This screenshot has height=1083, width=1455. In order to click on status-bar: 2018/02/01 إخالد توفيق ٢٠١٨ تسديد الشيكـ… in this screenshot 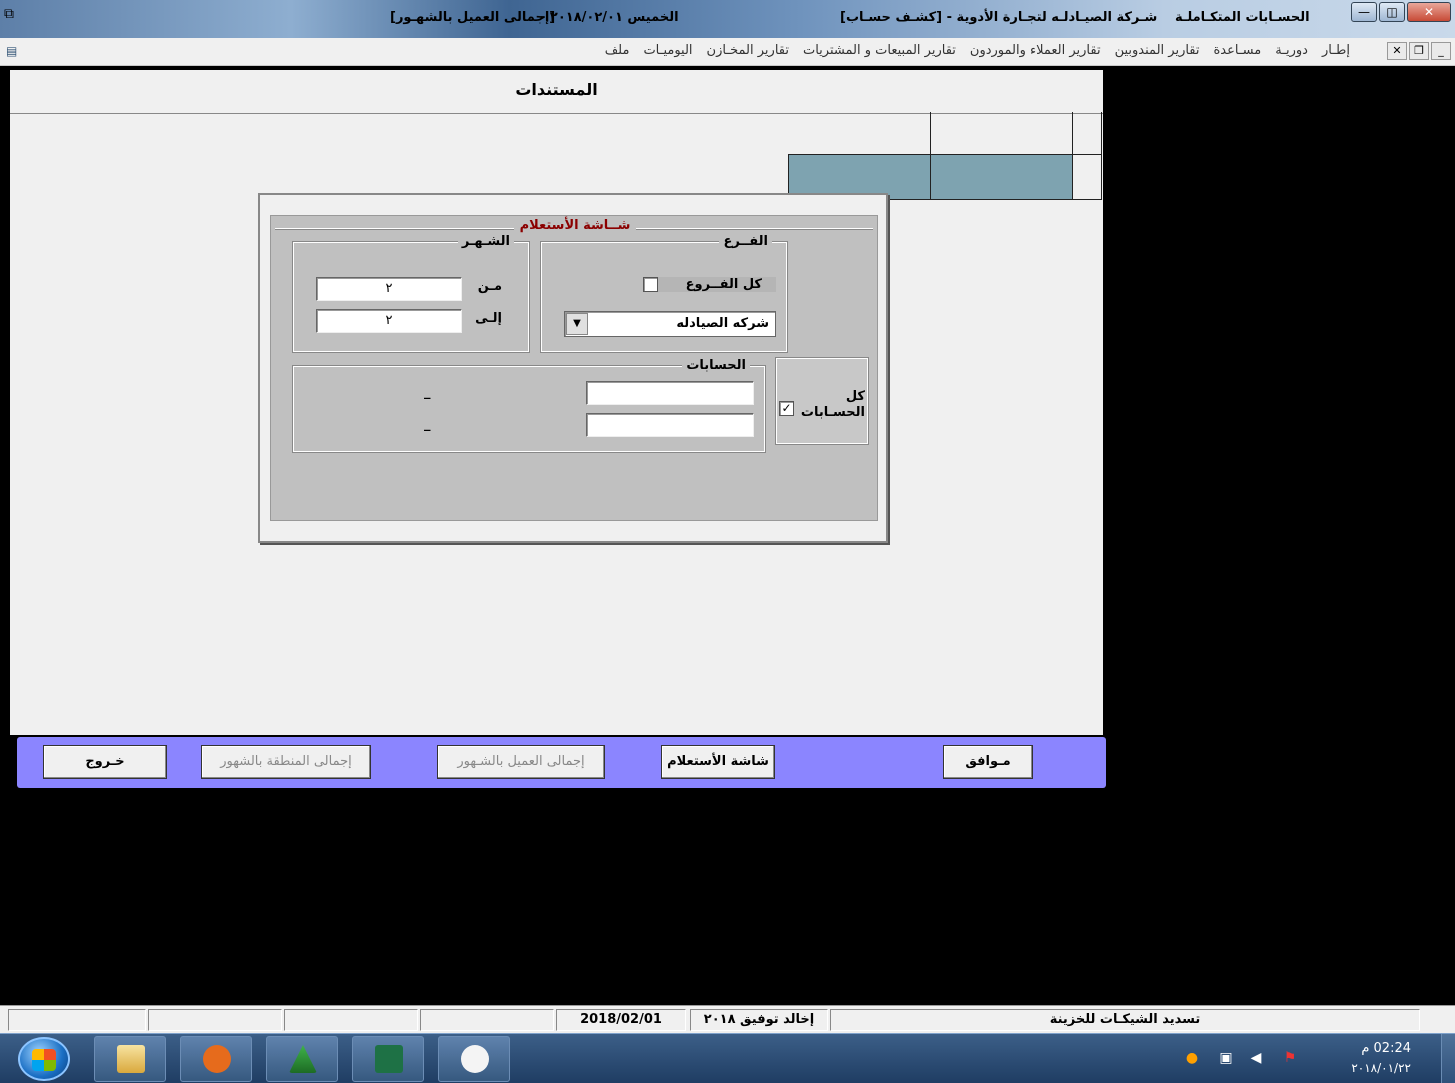, I will do `click(727, 1019)`.